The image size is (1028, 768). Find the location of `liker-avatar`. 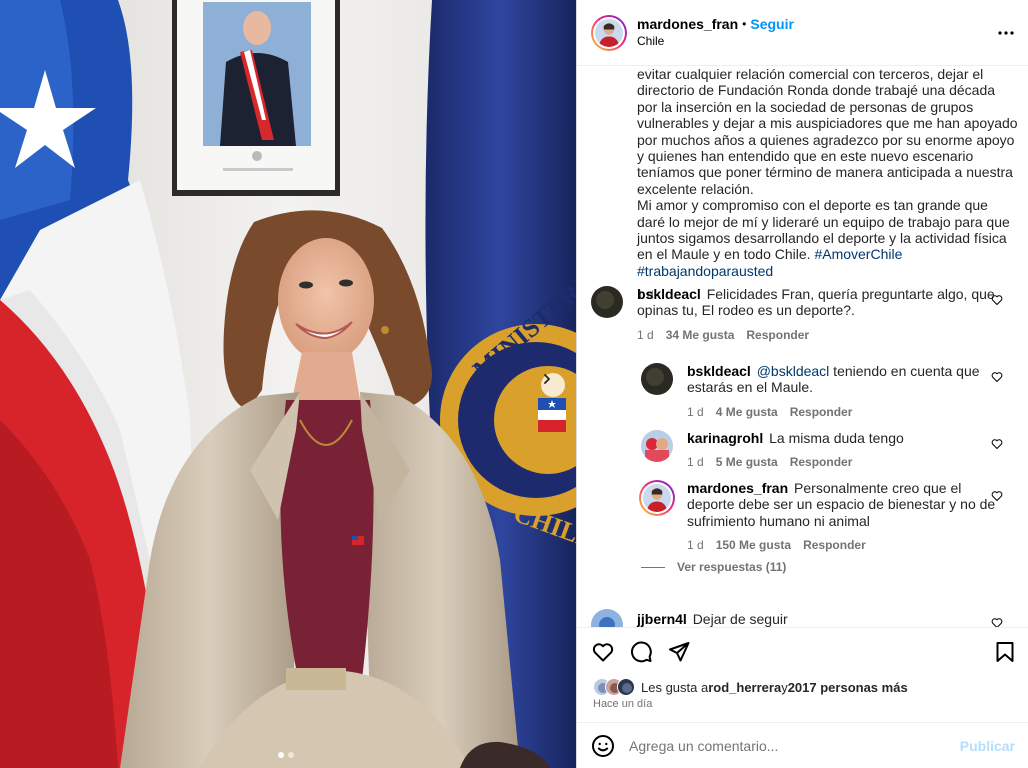

liker-avatar is located at coordinates (626, 687).